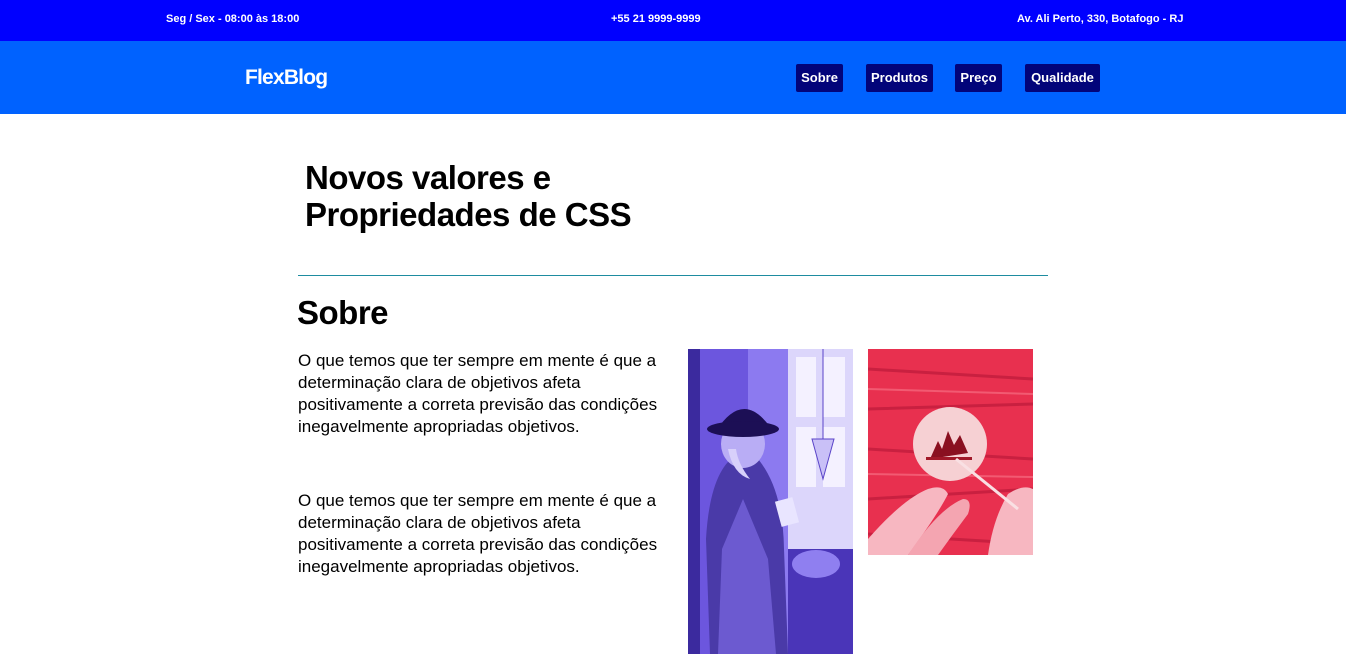 This screenshot has height=654, width=1346. What do you see at coordinates (899, 78) in the screenshot?
I see `nav-produtos-button: Produtos` at bounding box center [899, 78].